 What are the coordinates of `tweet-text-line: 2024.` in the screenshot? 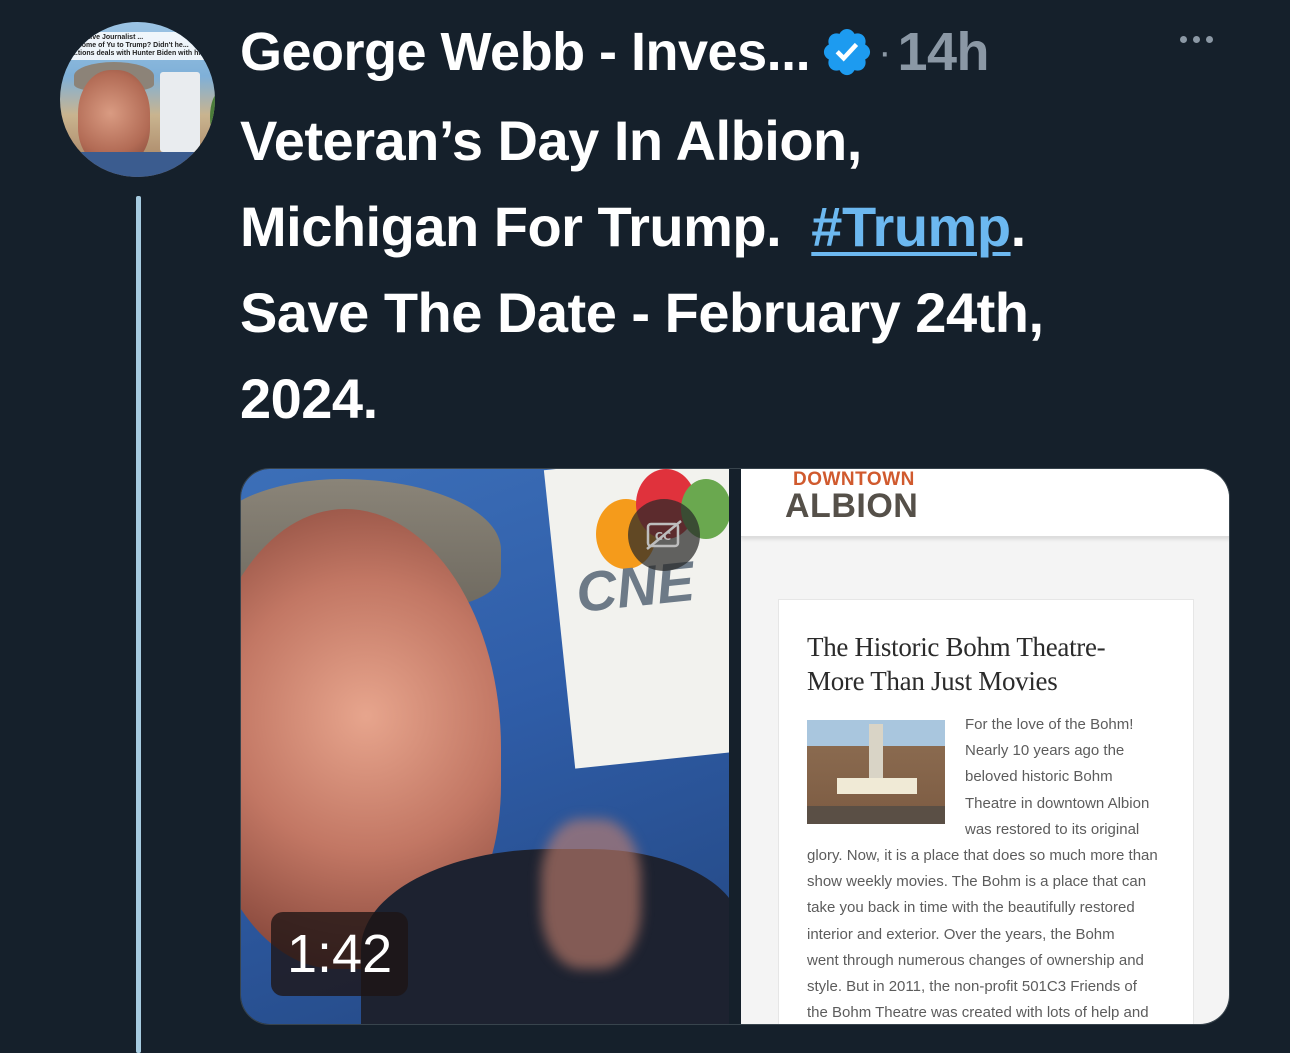 It's located at (309, 398).